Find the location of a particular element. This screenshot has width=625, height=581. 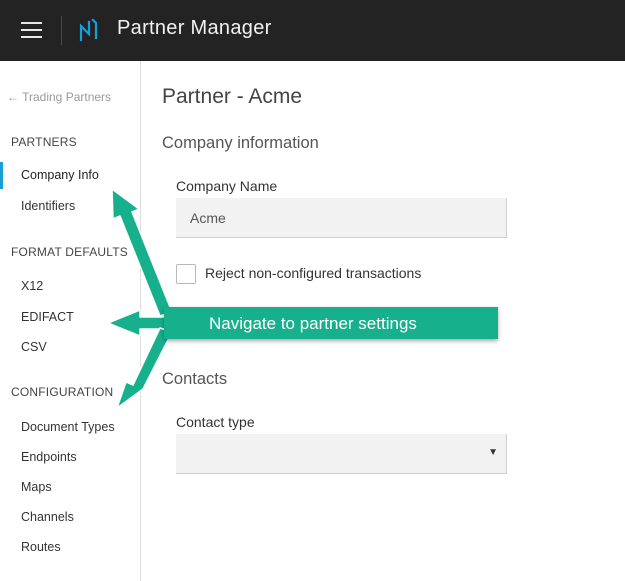

company-name-label: Company Name is located at coordinates (227, 186).